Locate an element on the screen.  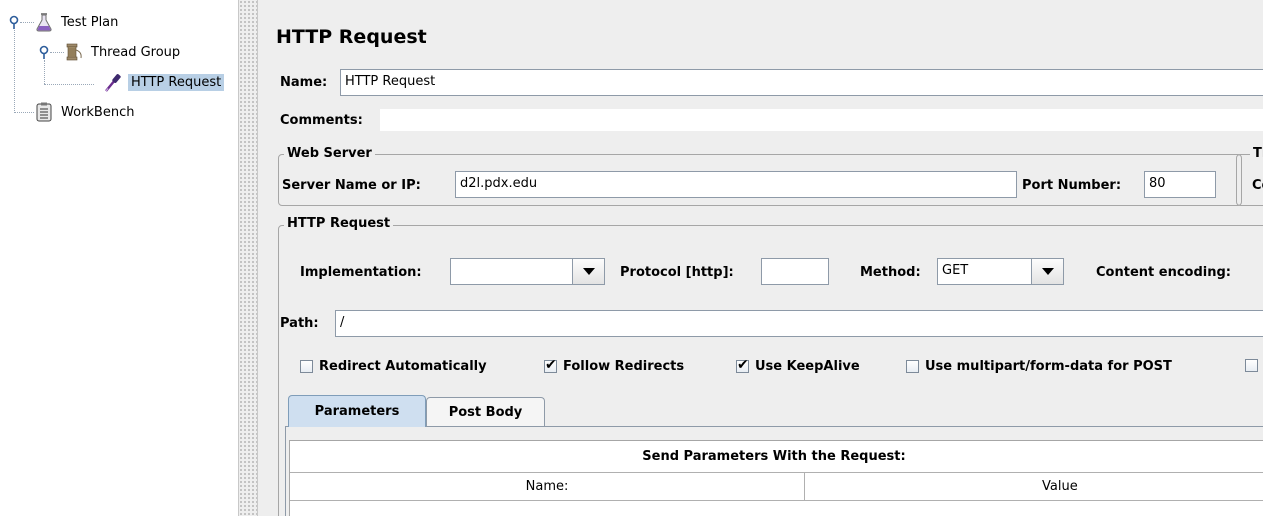
next-option-checkbox is located at coordinates (1254, 365).